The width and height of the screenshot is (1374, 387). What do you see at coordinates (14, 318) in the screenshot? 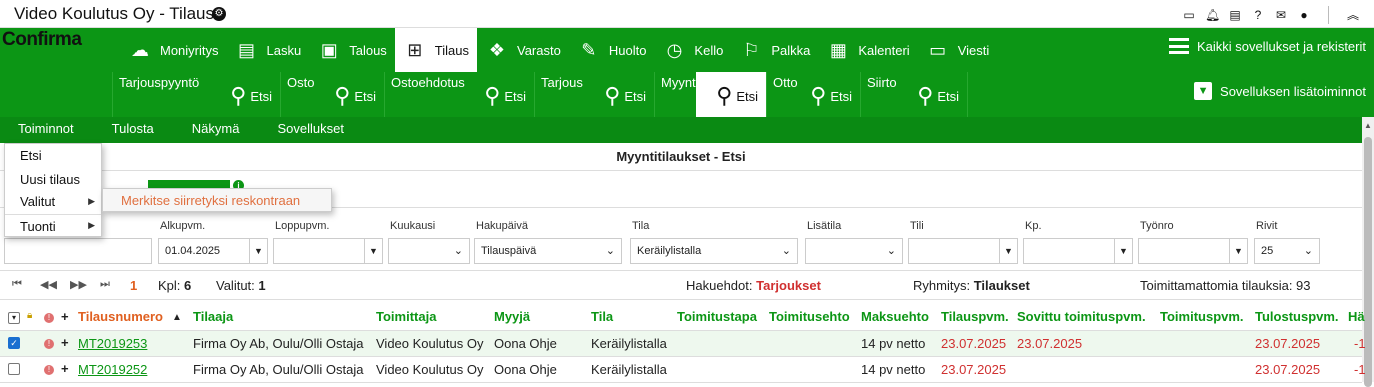
I see `select-all-checkbox: ▾` at bounding box center [14, 318].